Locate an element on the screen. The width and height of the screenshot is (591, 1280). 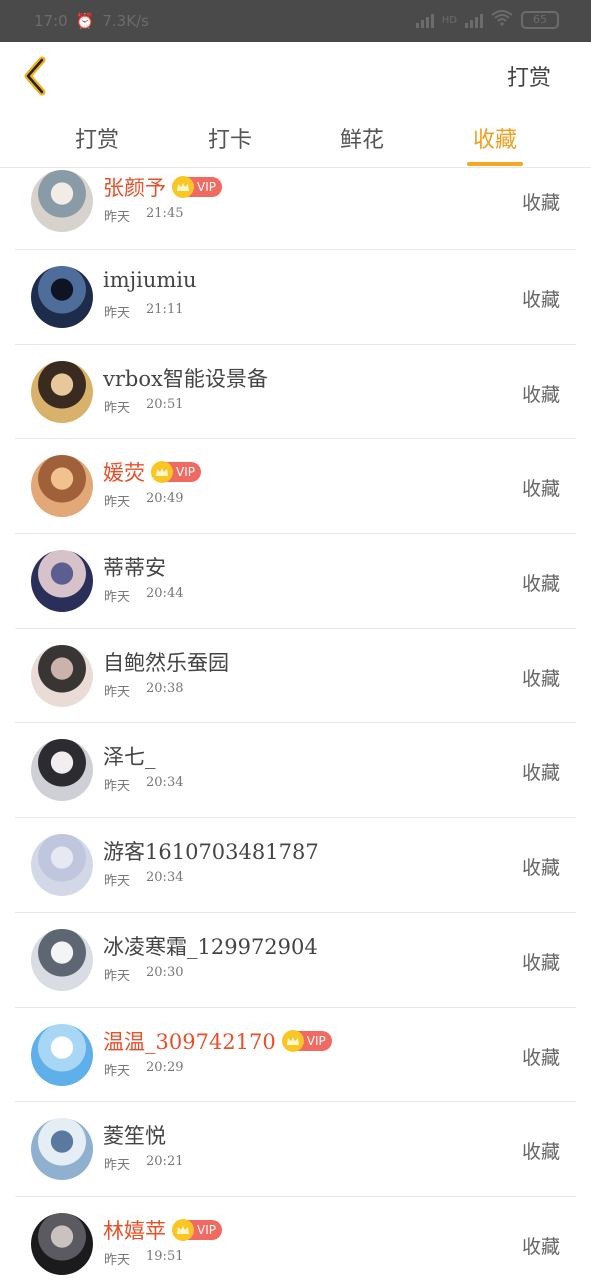
tab-label: 打卡 is located at coordinates (229, 140).